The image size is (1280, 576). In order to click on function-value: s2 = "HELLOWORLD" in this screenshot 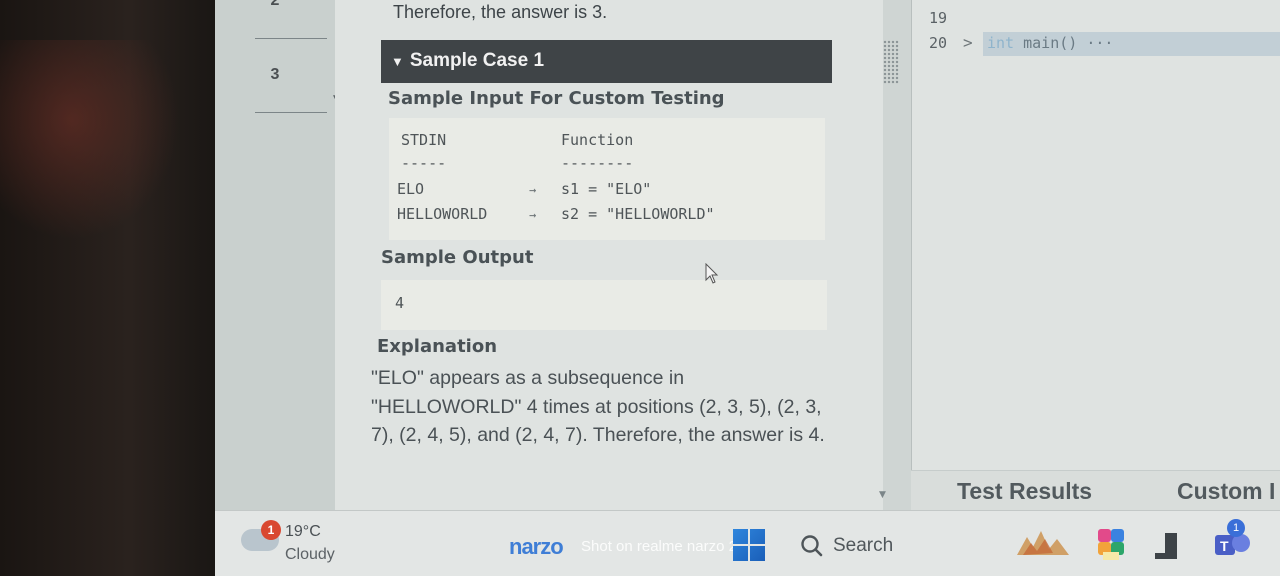, I will do `click(638, 214)`.